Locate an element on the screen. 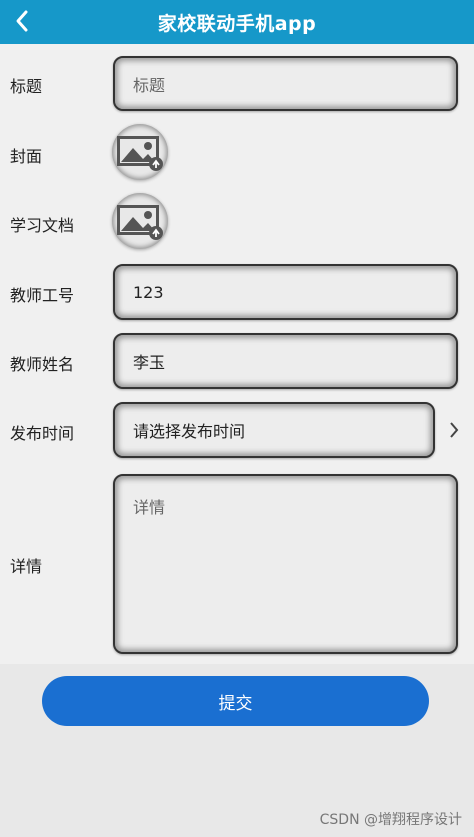  teacher-name-label: 教师姓名 is located at coordinates (42, 364).